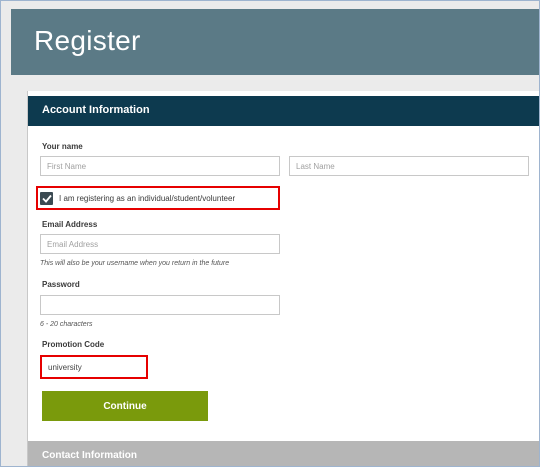  What do you see at coordinates (94, 367) in the screenshot?
I see `promo-highlight-box` at bounding box center [94, 367].